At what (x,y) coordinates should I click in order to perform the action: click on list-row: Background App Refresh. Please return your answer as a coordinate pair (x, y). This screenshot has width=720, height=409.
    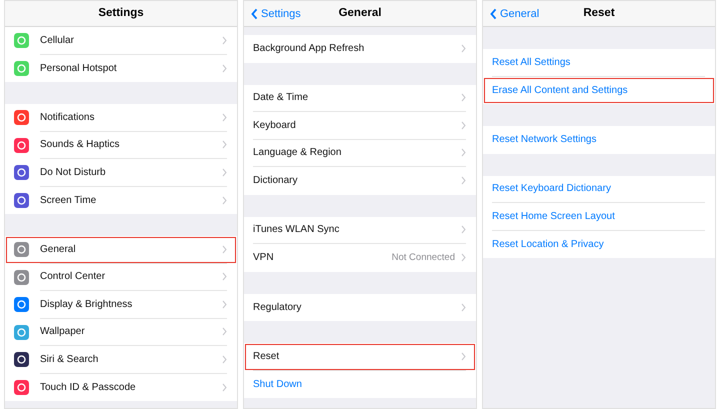
    Looking at the image, I should click on (360, 48).